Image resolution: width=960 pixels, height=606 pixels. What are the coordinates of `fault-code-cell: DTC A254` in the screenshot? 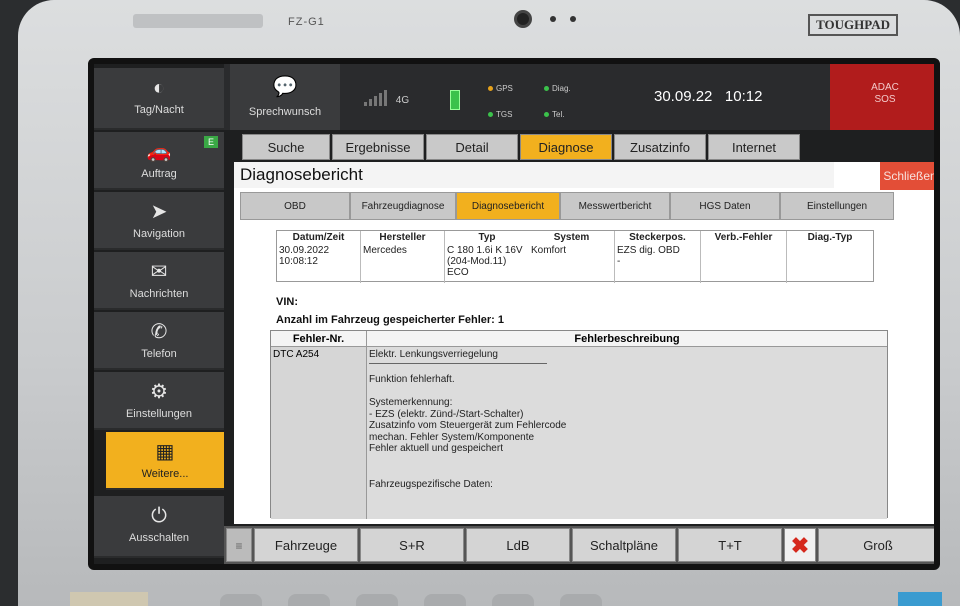 It's located at (319, 433).